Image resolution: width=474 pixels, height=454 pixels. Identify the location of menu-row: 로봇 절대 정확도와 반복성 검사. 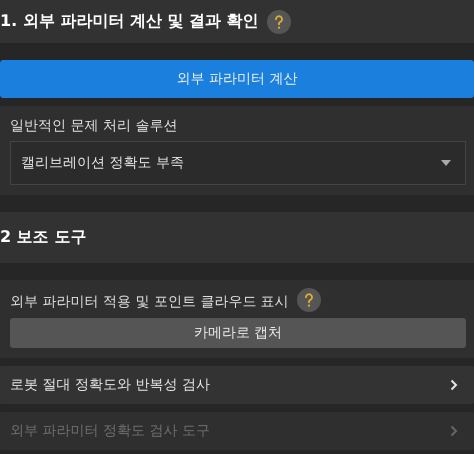
(237, 385).